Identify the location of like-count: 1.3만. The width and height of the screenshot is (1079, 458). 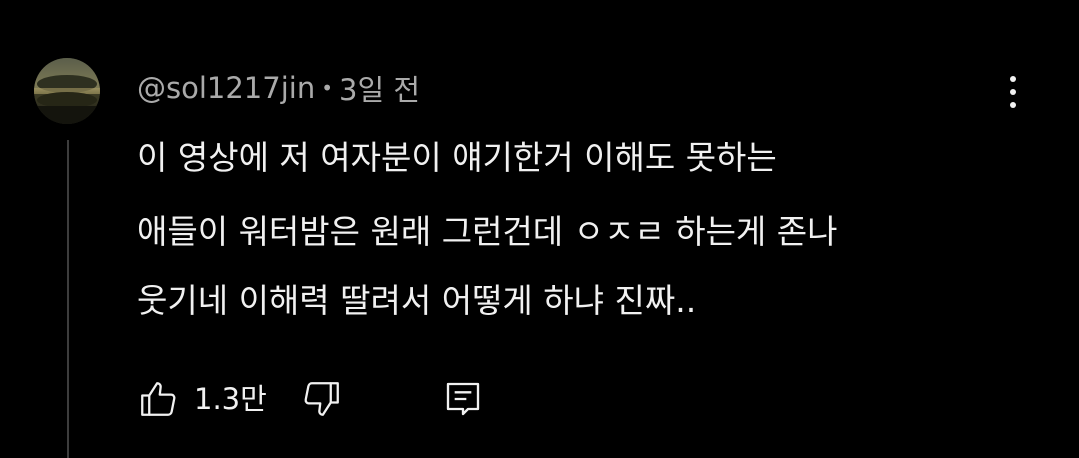
(230, 399).